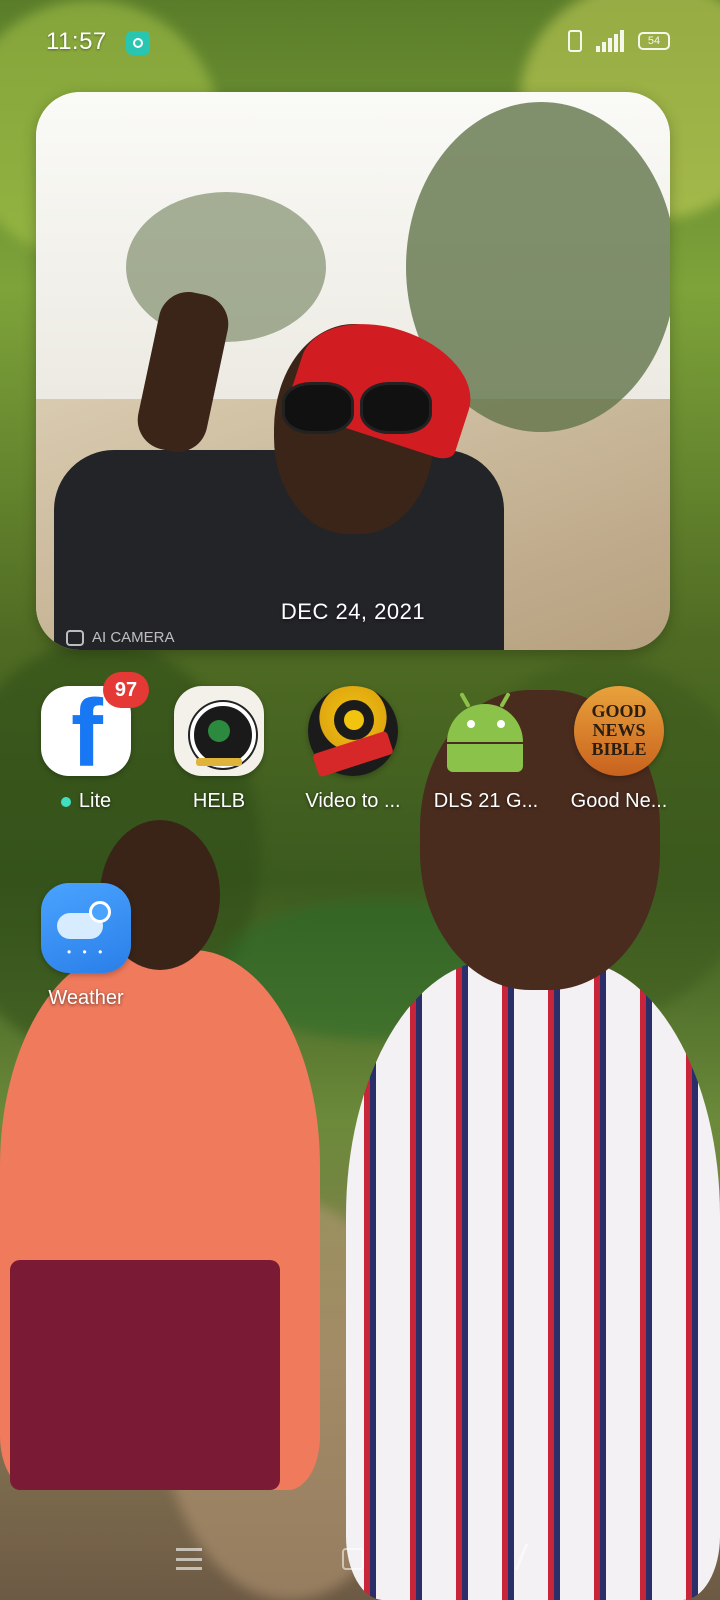 The width and height of the screenshot is (720, 1600). I want to click on notification-app-icon, so click(138, 43).